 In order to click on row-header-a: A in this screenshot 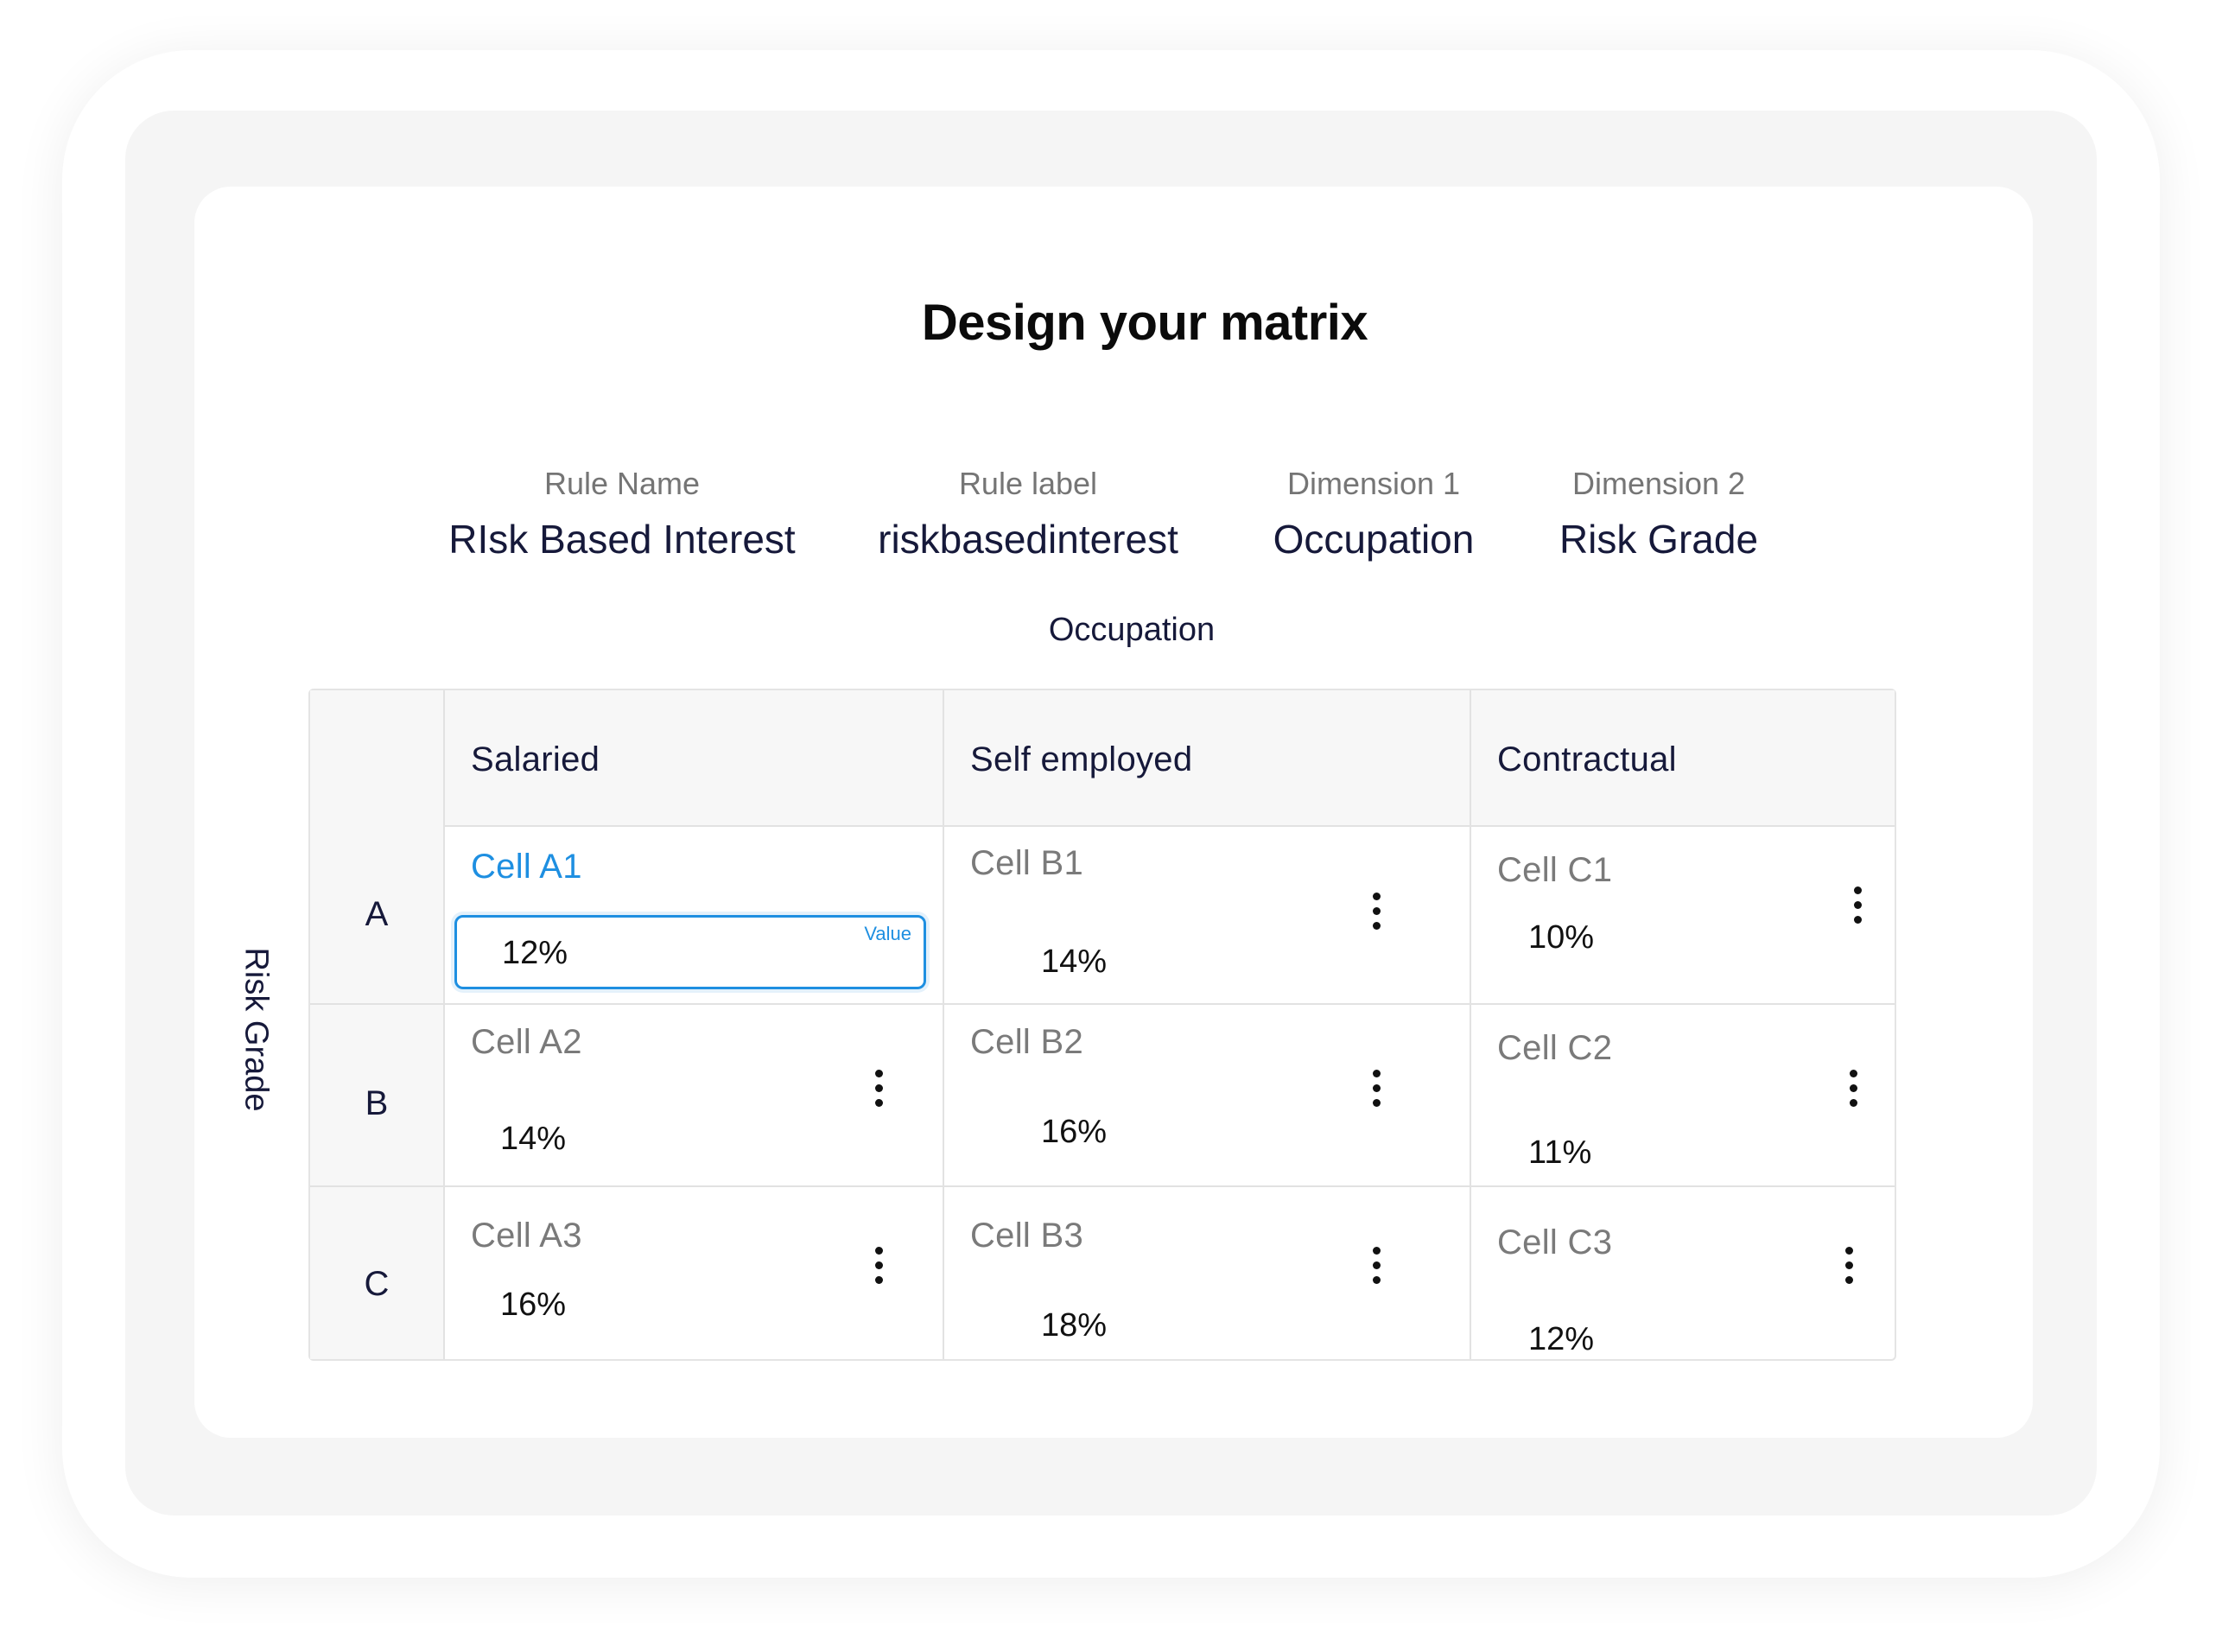, I will do `click(377, 914)`.